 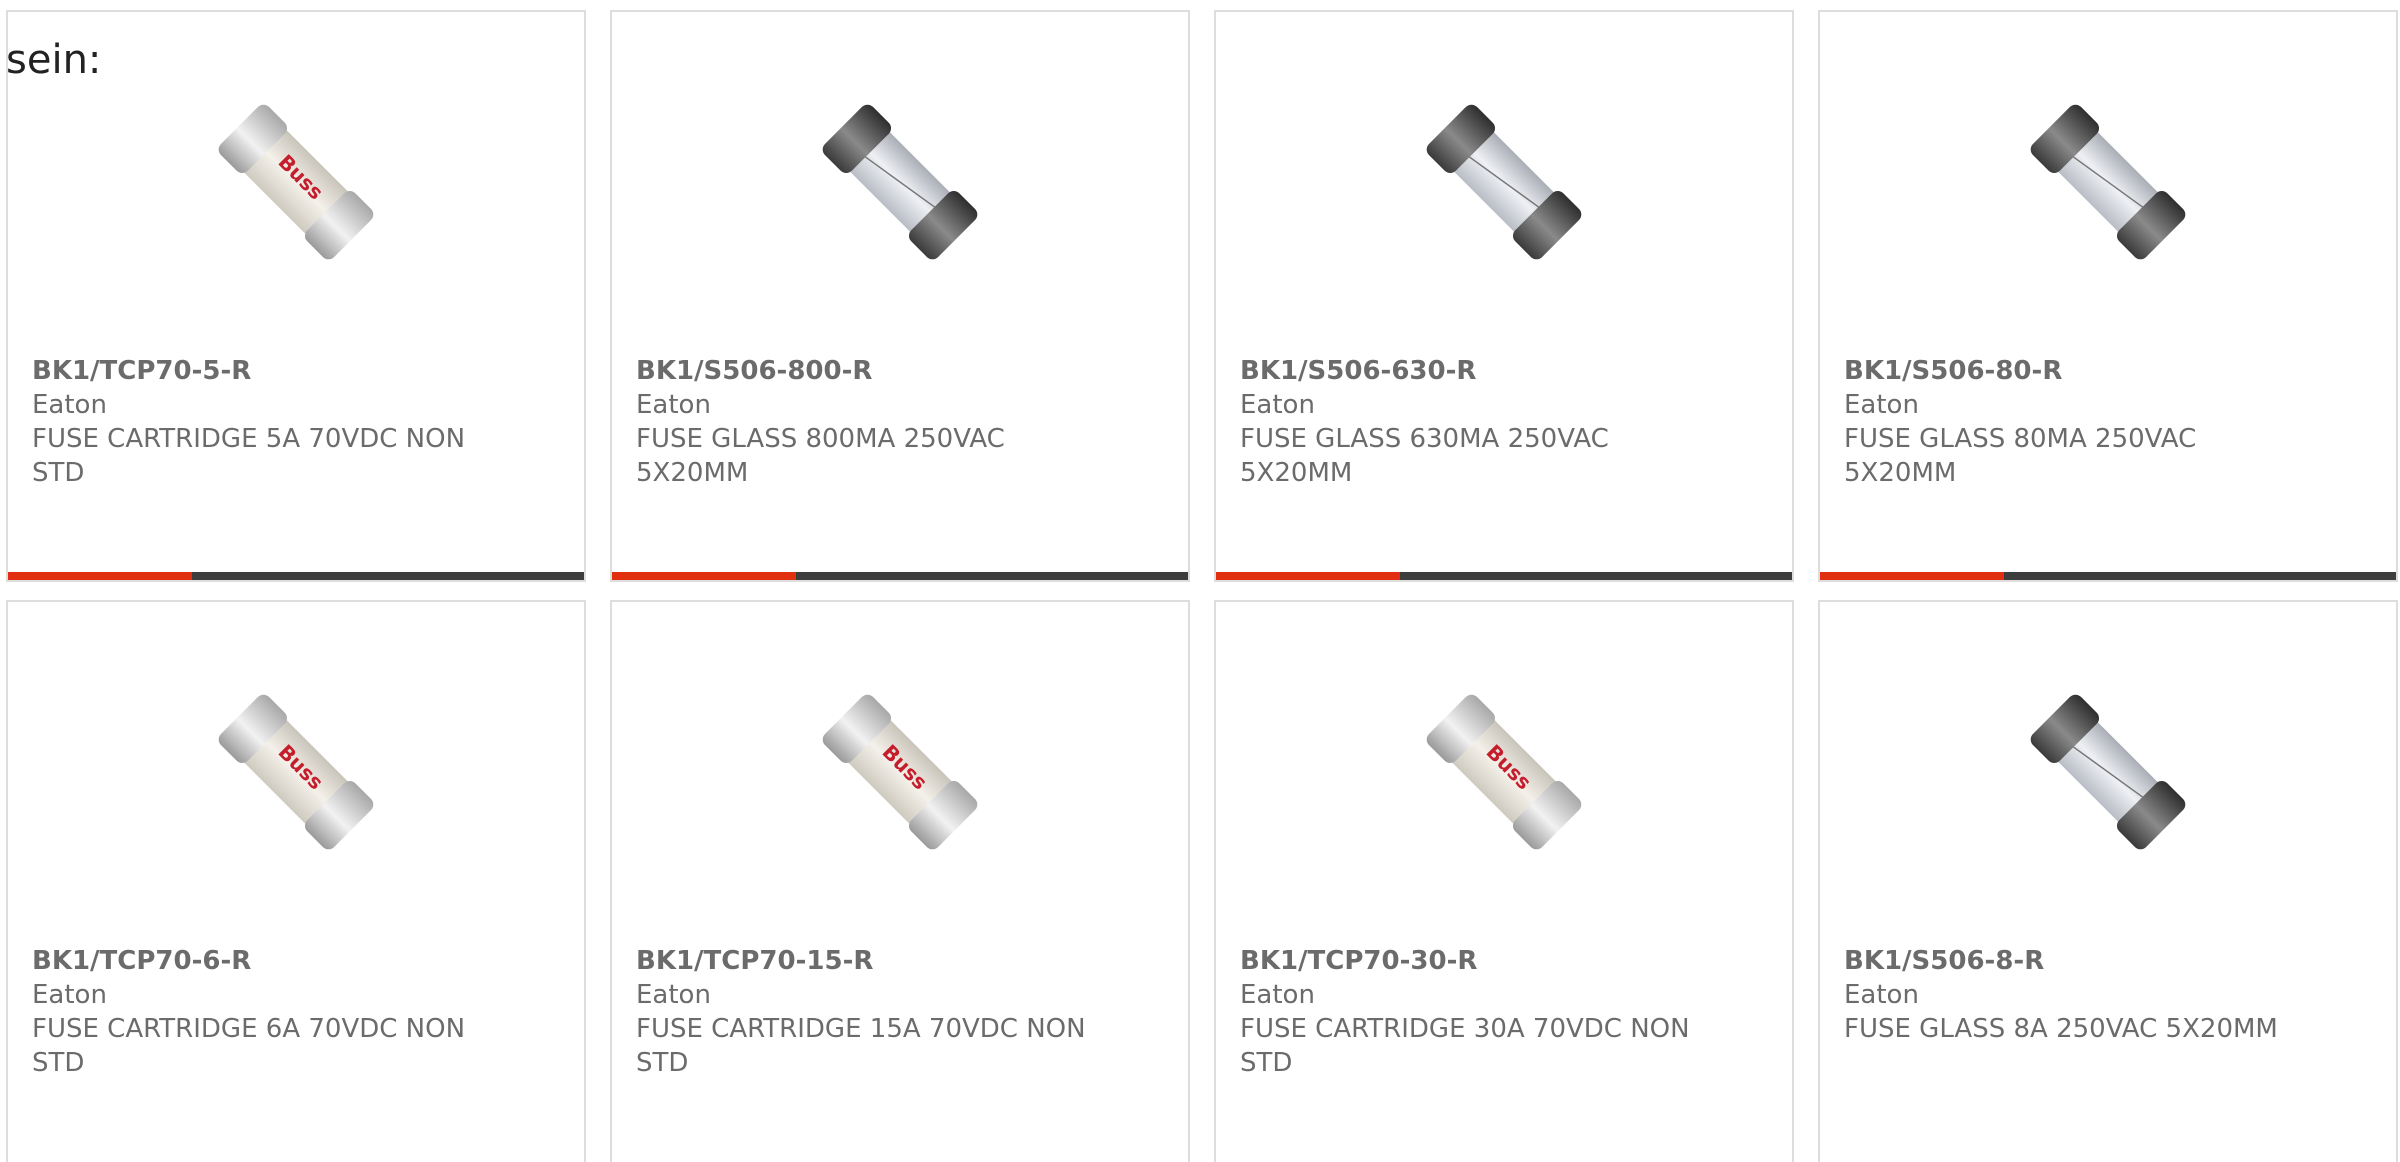 I want to click on product-description: FUSE CARTRIDGE 15A 70VDC NON STD, so click(x=861, y=1046).